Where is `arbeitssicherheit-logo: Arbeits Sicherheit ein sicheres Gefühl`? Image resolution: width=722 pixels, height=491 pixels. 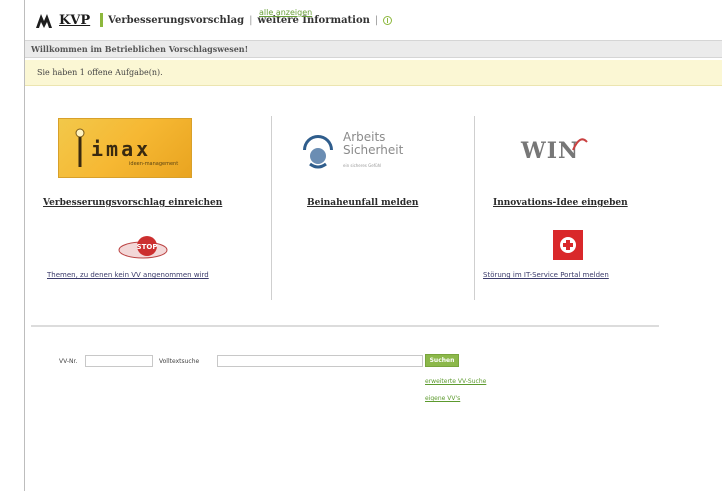
arbeitssicherheit-logo: Arbeits Sicherheit ein sicheres Gefühl is located at coordinates (362, 153).